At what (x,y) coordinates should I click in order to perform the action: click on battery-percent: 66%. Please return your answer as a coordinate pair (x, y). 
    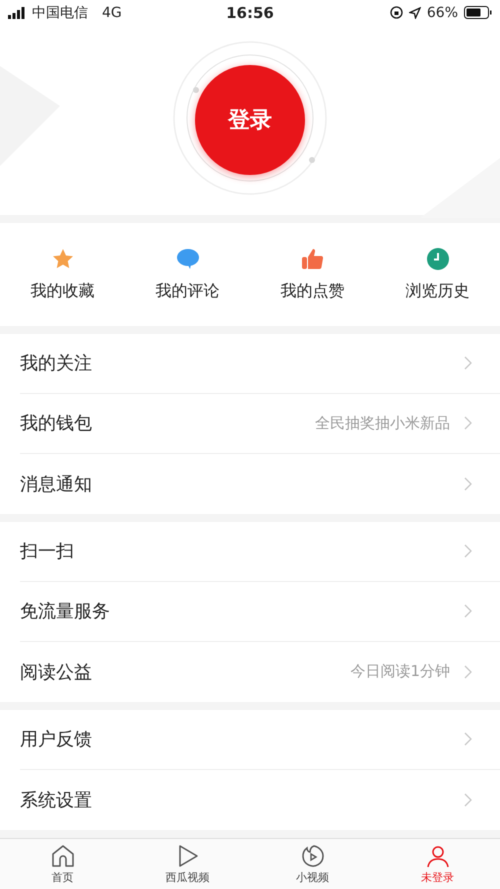
    Looking at the image, I should click on (442, 12).